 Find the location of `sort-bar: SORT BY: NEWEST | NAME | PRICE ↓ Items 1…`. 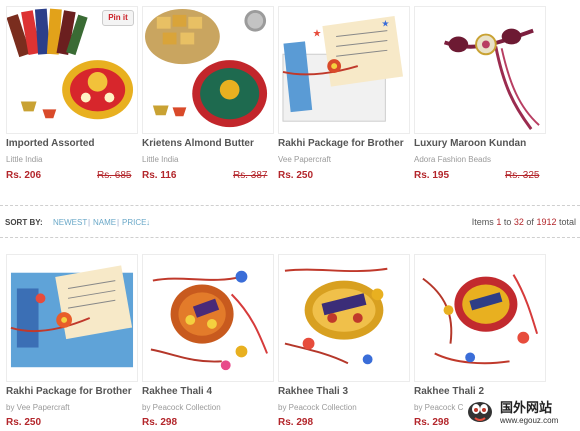

sort-bar: SORT BY: NEWEST | NAME | PRICE ↓ Items 1… is located at coordinates (290, 224).